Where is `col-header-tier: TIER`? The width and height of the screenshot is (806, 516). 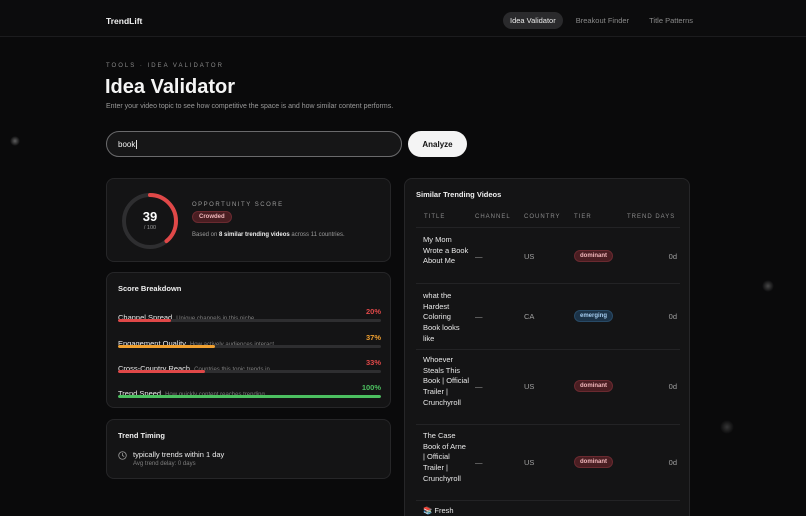 col-header-tier: TIER is located at coordinates (583, 217).